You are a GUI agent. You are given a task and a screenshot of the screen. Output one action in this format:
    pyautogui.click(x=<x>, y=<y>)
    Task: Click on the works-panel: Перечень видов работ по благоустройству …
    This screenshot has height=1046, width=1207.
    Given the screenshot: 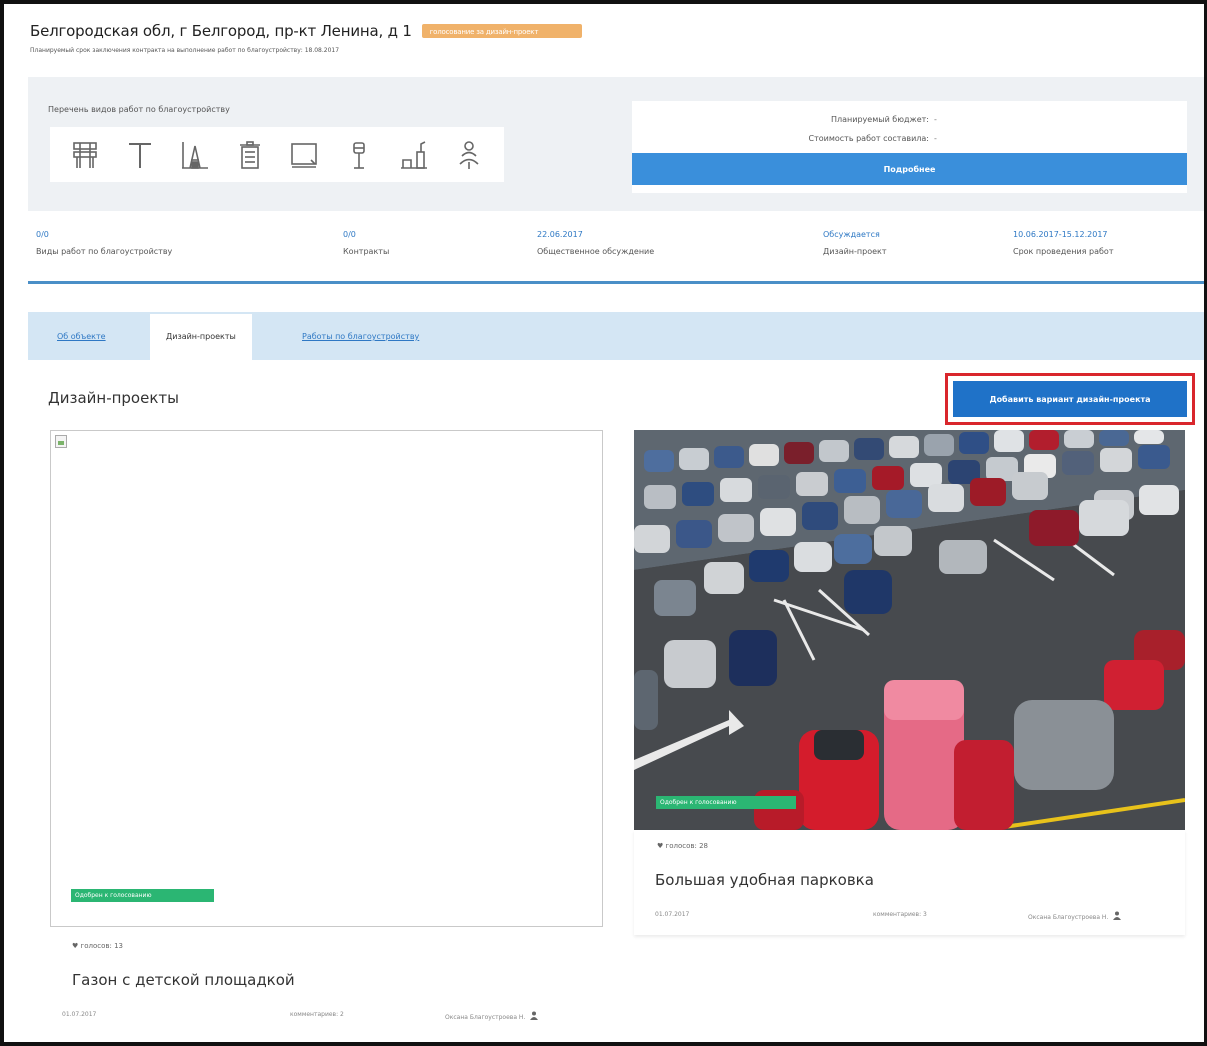 What is the action you would take?
    pyautogui.click(x=616, y=144)
    